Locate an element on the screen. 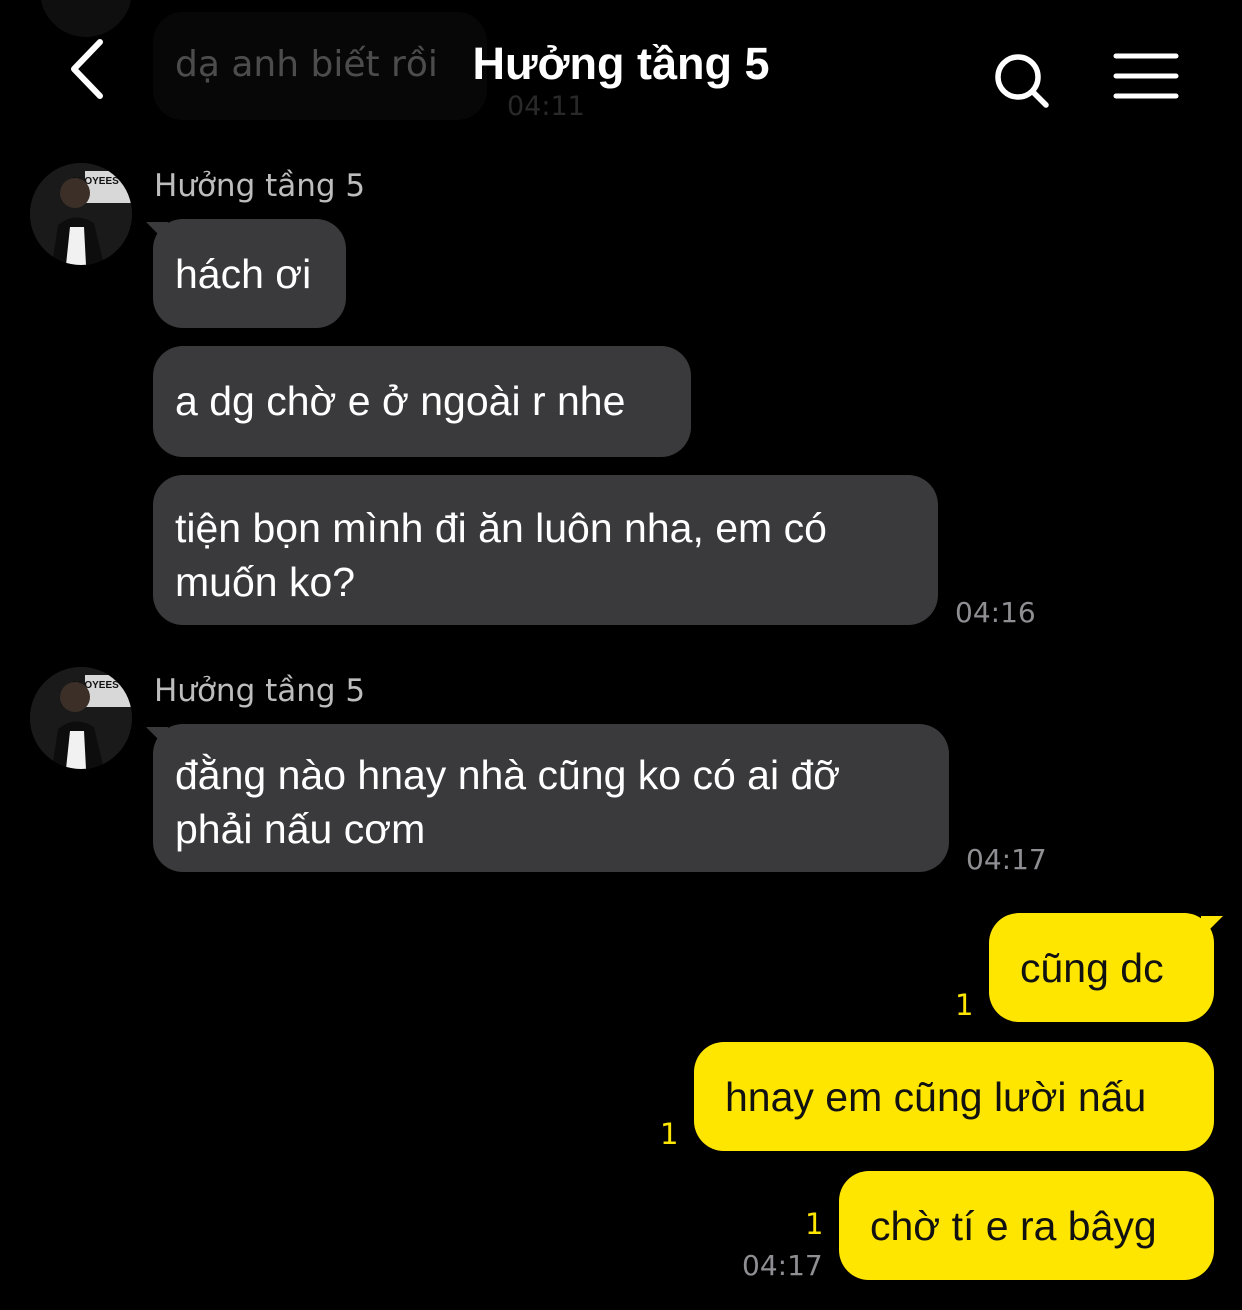 The image size is (1242, 1310). message-time: 04:16 is located at coordinates (995, 612).